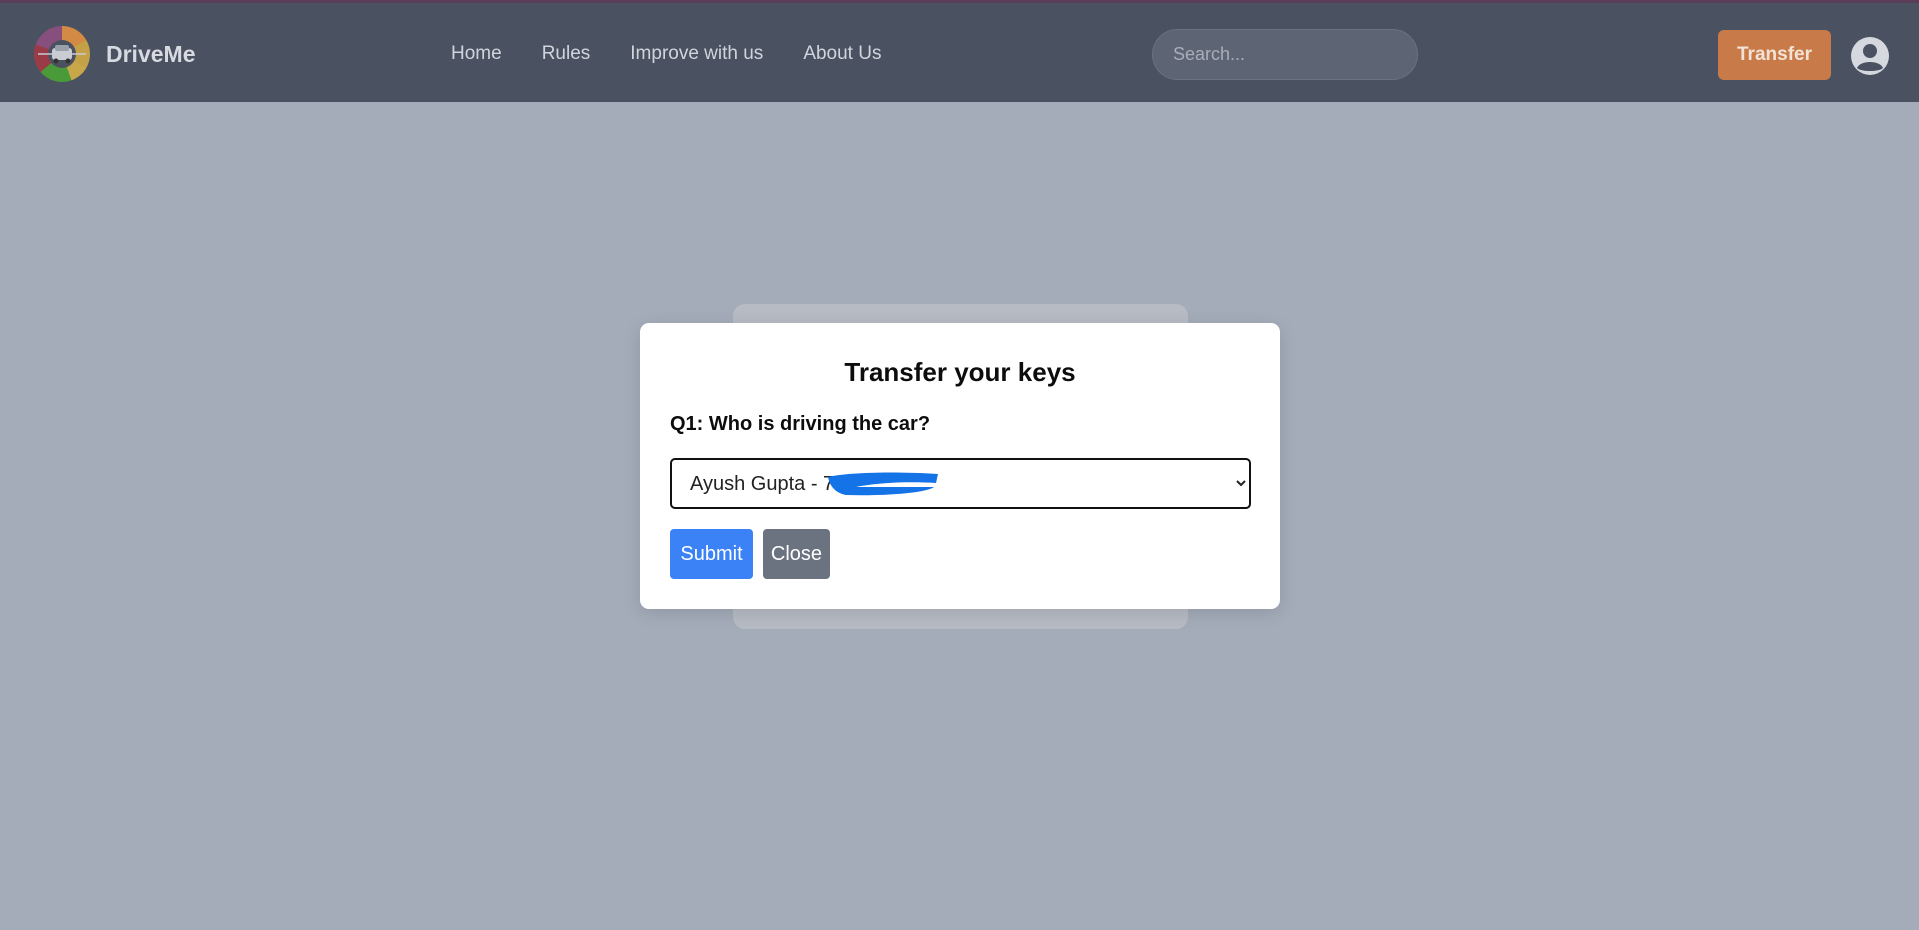 The width and height of the screenshot is (1919, 930). Describe the element at coordinates (1870, 56) in the screenshot. I see `user-circle-icon` at that location.